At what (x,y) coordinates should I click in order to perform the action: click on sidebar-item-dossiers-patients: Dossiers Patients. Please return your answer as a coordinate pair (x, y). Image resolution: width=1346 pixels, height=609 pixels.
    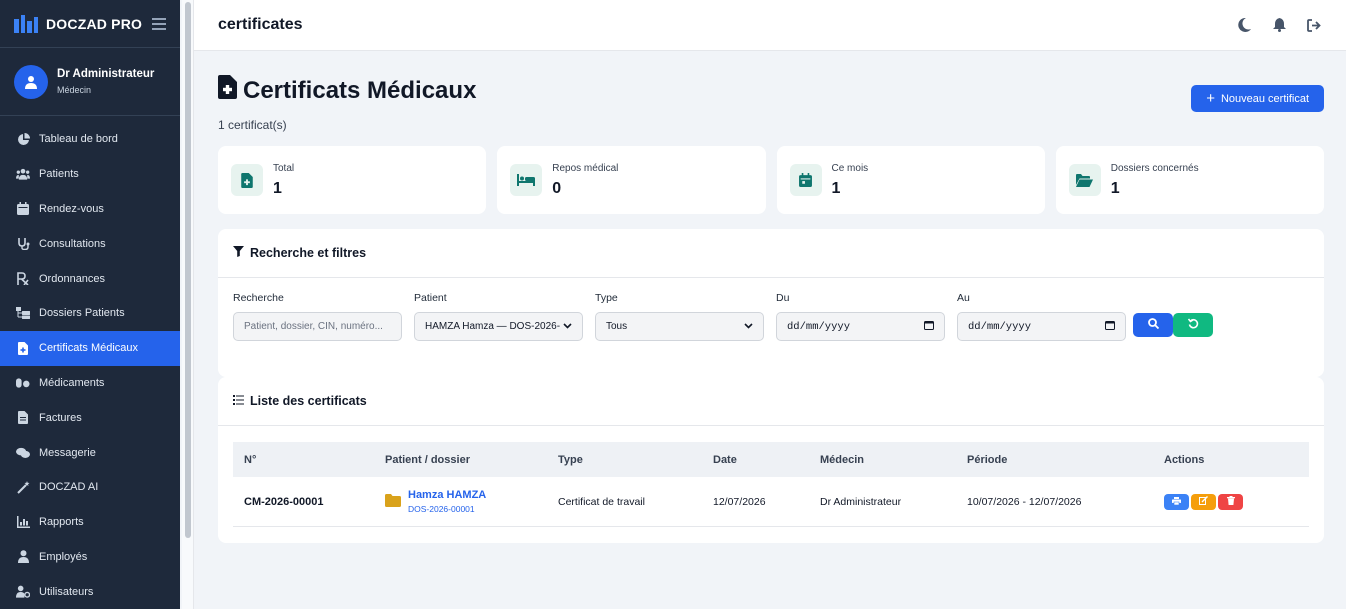
    Looking at the image, I should click on (90, 313).